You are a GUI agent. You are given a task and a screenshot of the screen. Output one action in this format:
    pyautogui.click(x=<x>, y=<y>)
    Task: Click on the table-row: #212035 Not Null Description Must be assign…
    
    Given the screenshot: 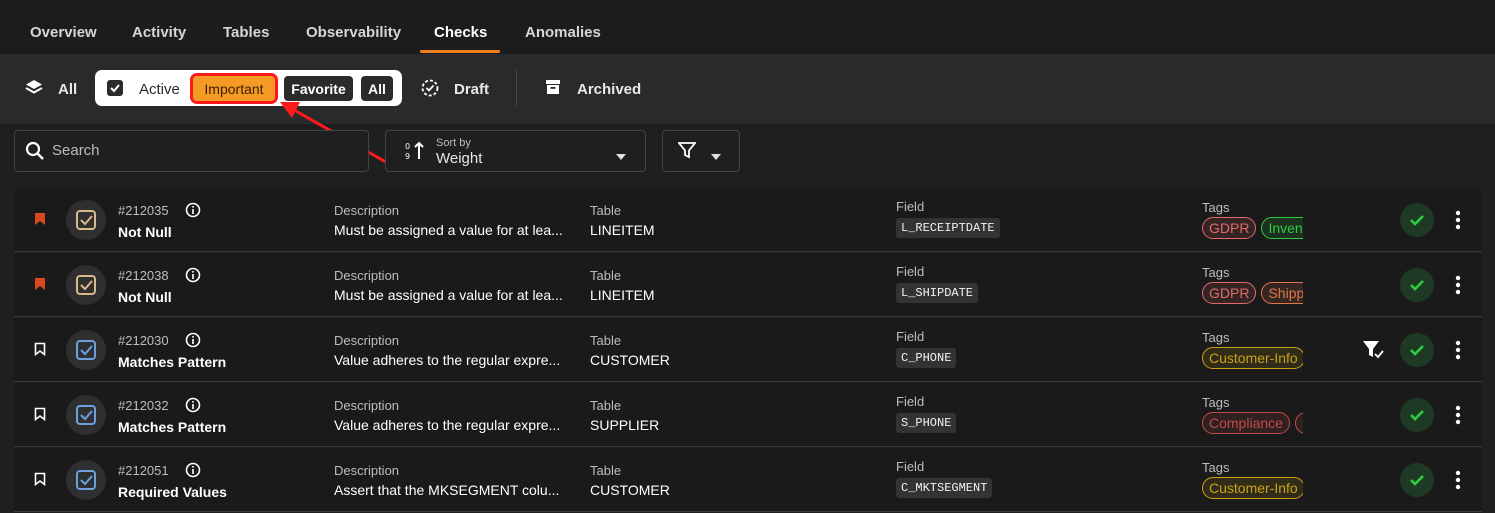 What is the action you would take?
    pyautogui.click(x=748, y=220)
    